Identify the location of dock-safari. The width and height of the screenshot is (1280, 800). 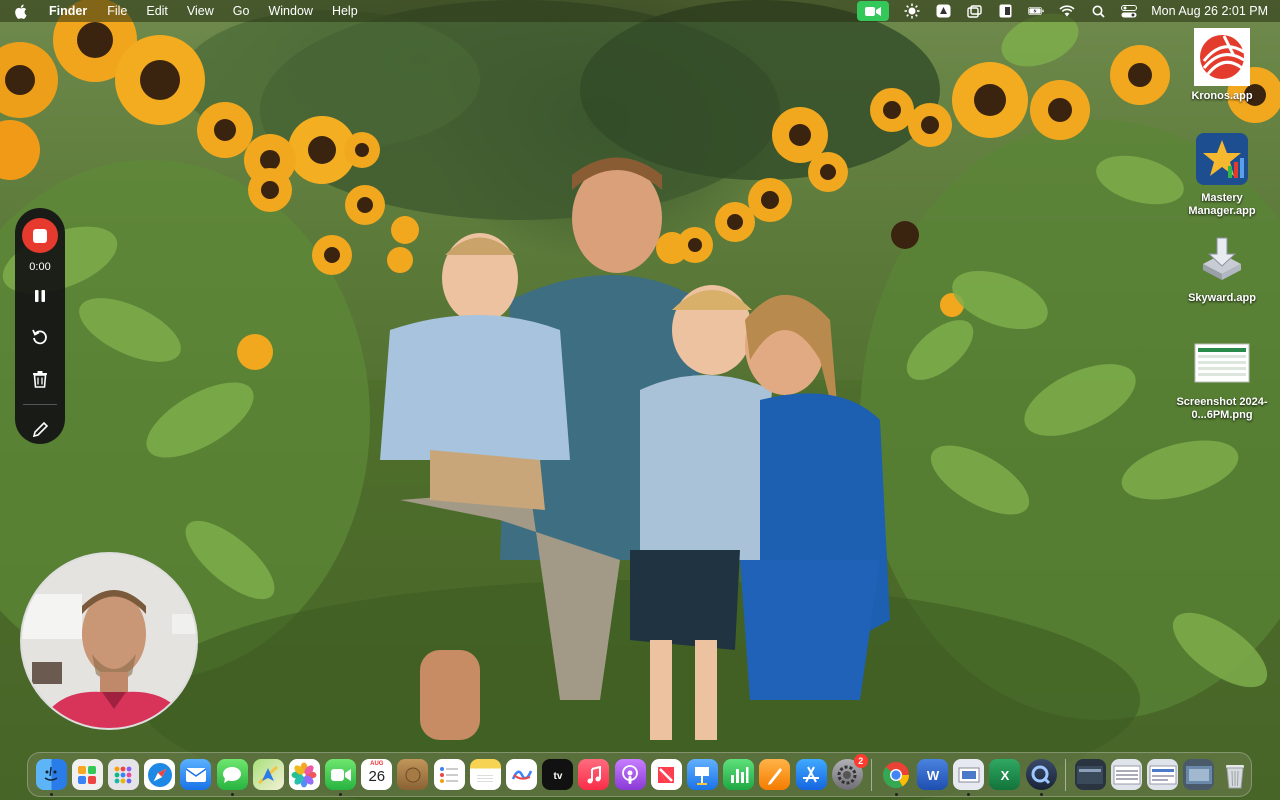
(160, 774).